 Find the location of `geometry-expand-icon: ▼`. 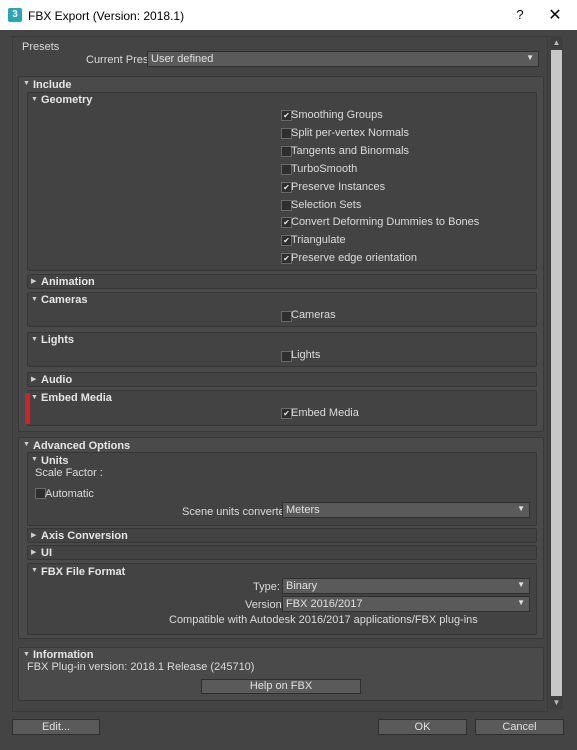

geometry-expand-icon: ▼ is located at coordinates (34, 99).